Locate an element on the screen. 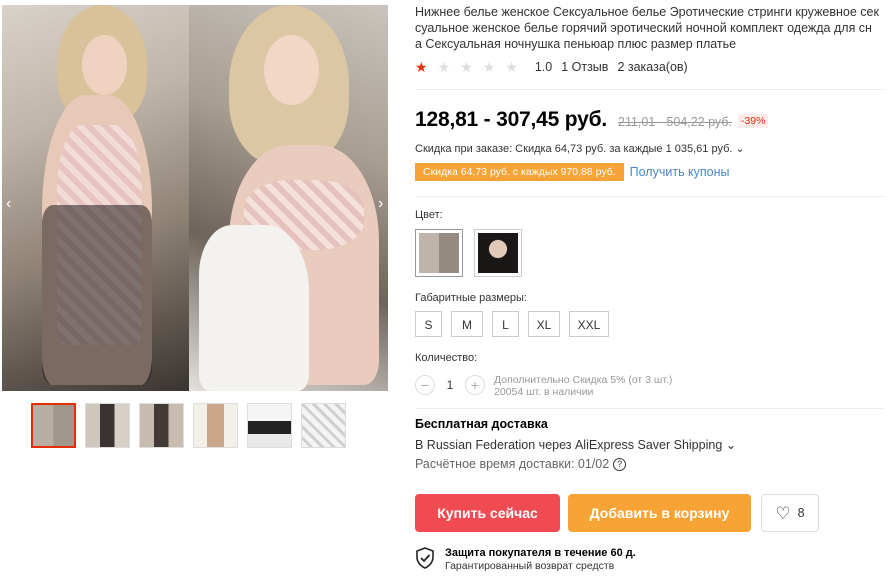  wishlist-button: ♡ 8 is located at coordinates (790, 513).